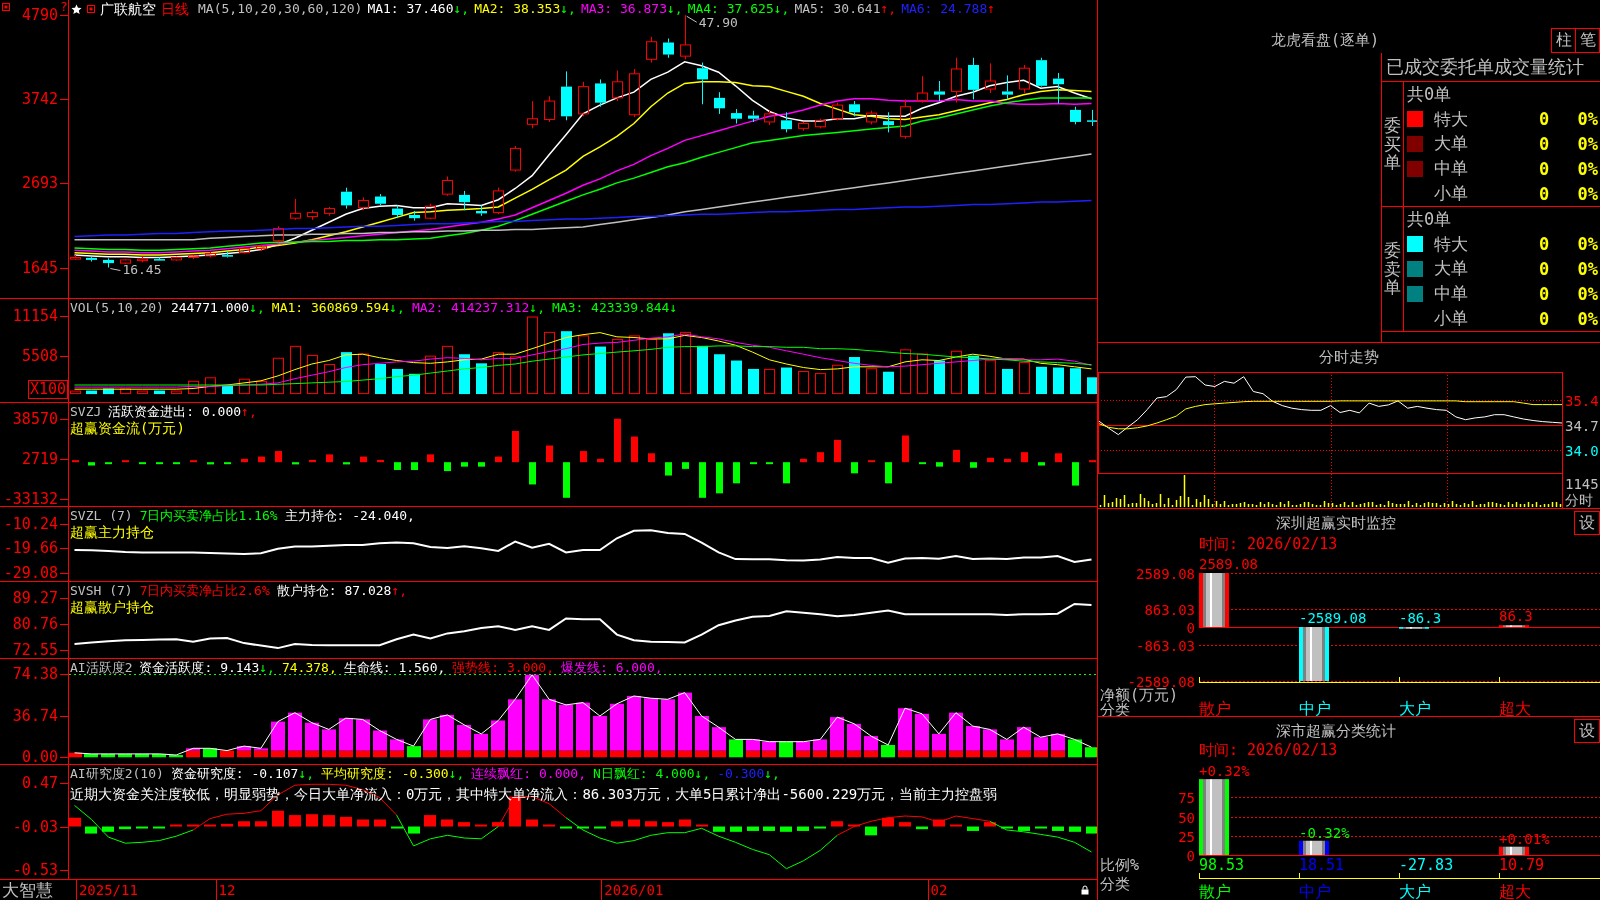 Image resolution: width=1600 pixels, height=900 pixels. What do you see at coordinates (1451, 144) in the screenshot?
I see `order-size-label: 大单` at bounding box center [1451, 144].